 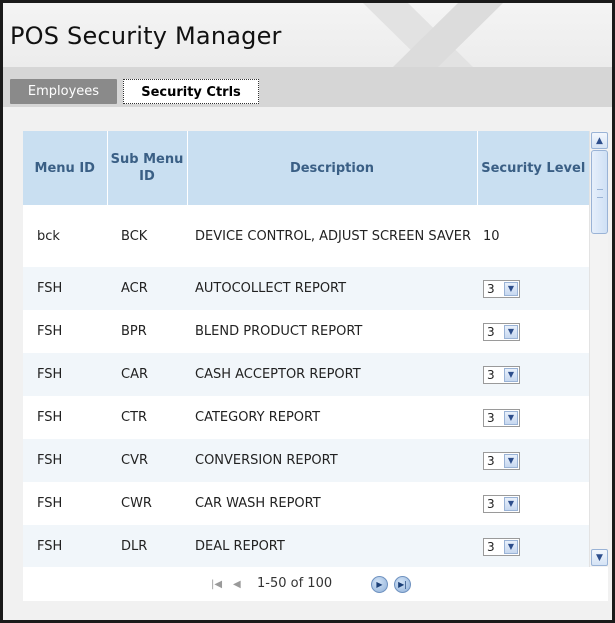 What do you see at coordinates (491, 236) in the screenshot?
I see `security-level-value: 10` at bounding box center [491, 236].